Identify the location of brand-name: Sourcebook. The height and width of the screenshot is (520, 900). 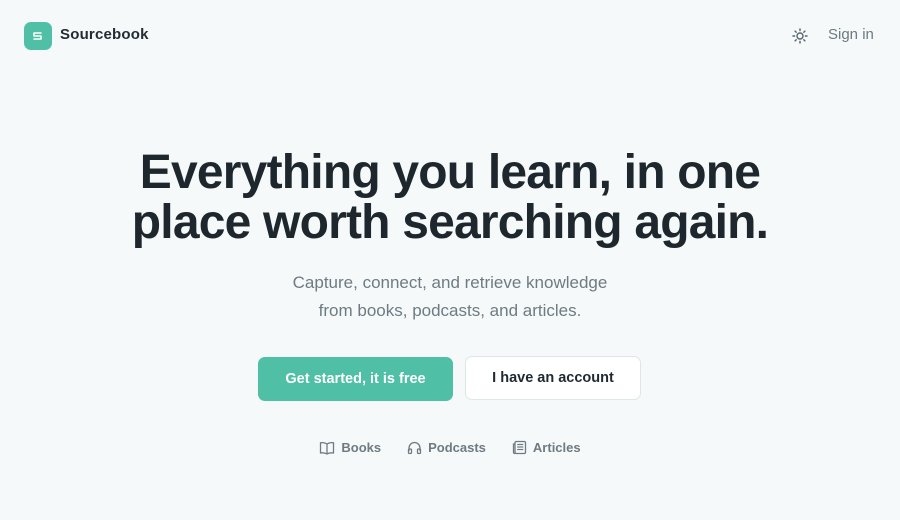
(104, 34).